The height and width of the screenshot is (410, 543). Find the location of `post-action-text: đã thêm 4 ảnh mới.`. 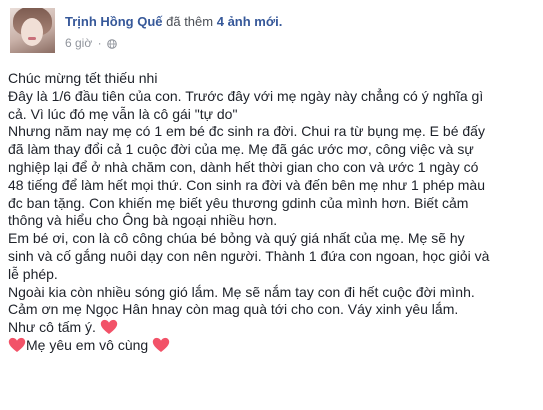

post-action-text: đã thêm 4 ảnh mới. is located at coordinates (224, 21).